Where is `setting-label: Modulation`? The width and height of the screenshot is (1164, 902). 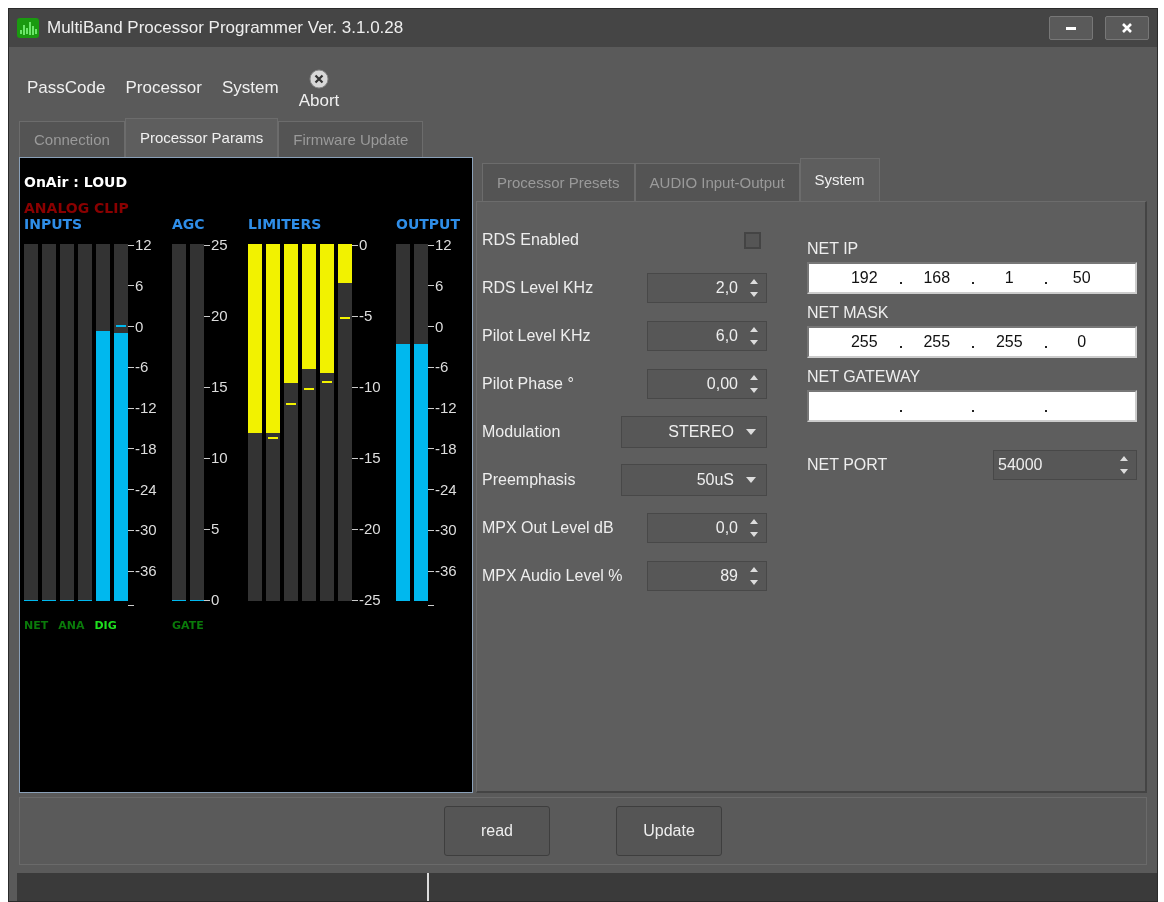 setting-label: Modulation is located at coordinates (521, 432).